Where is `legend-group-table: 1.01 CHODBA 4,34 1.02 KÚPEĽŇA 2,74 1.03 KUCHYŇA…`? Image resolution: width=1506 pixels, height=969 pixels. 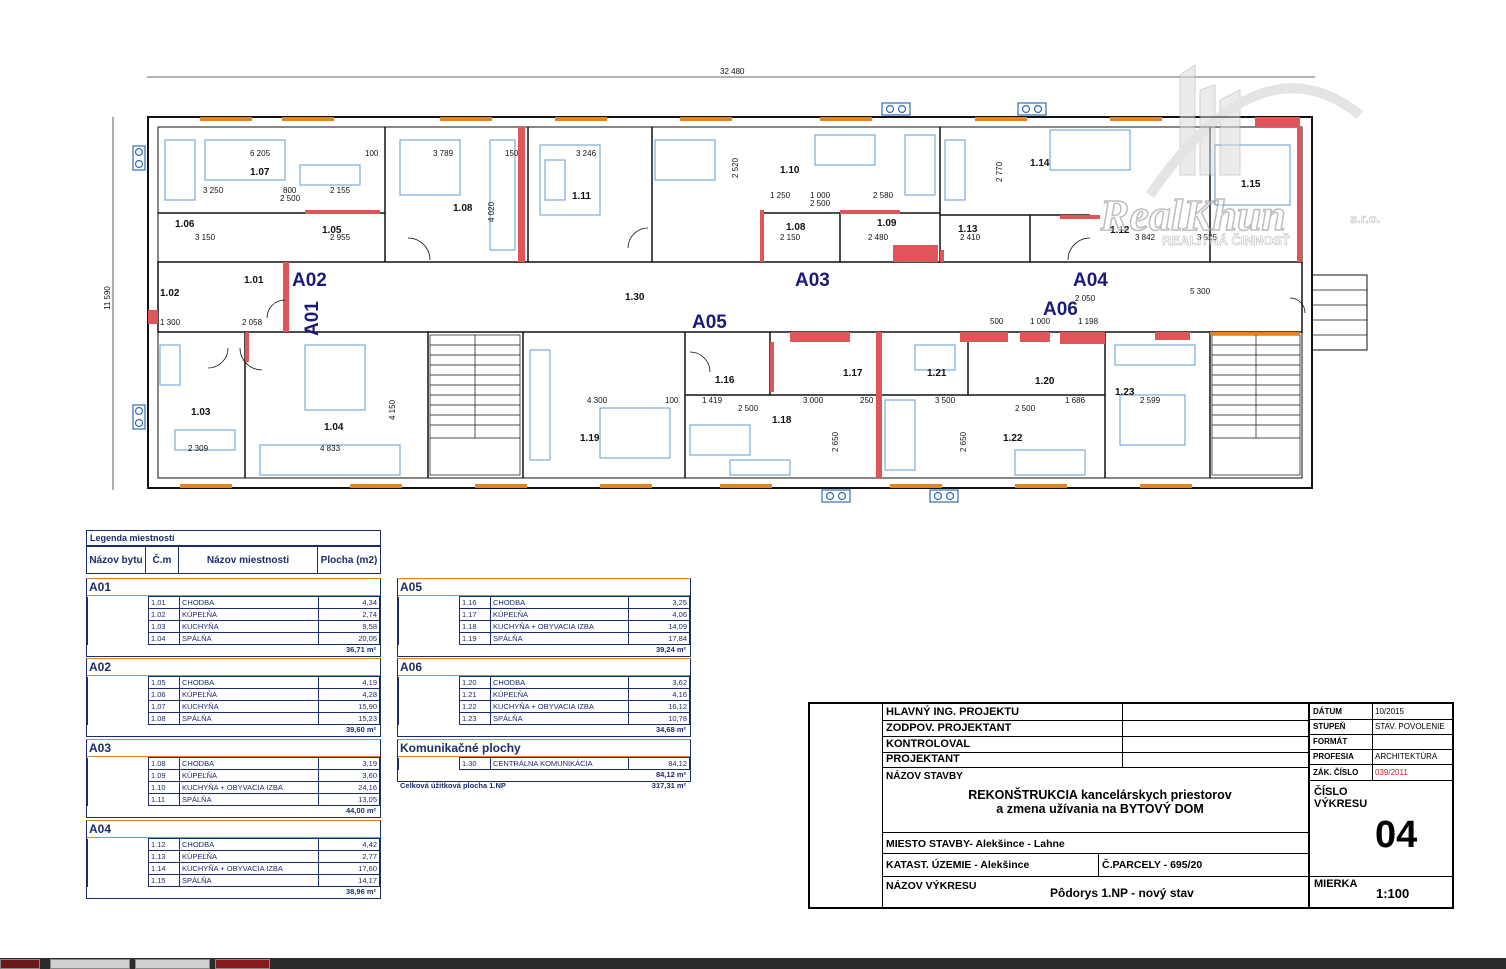 legend-group-table: 1.01 CHODBA 4,34 1.02 KÚPEĽŇA 2,74 1.03 KUCHYŇA… is located at coordinates (233, 620).